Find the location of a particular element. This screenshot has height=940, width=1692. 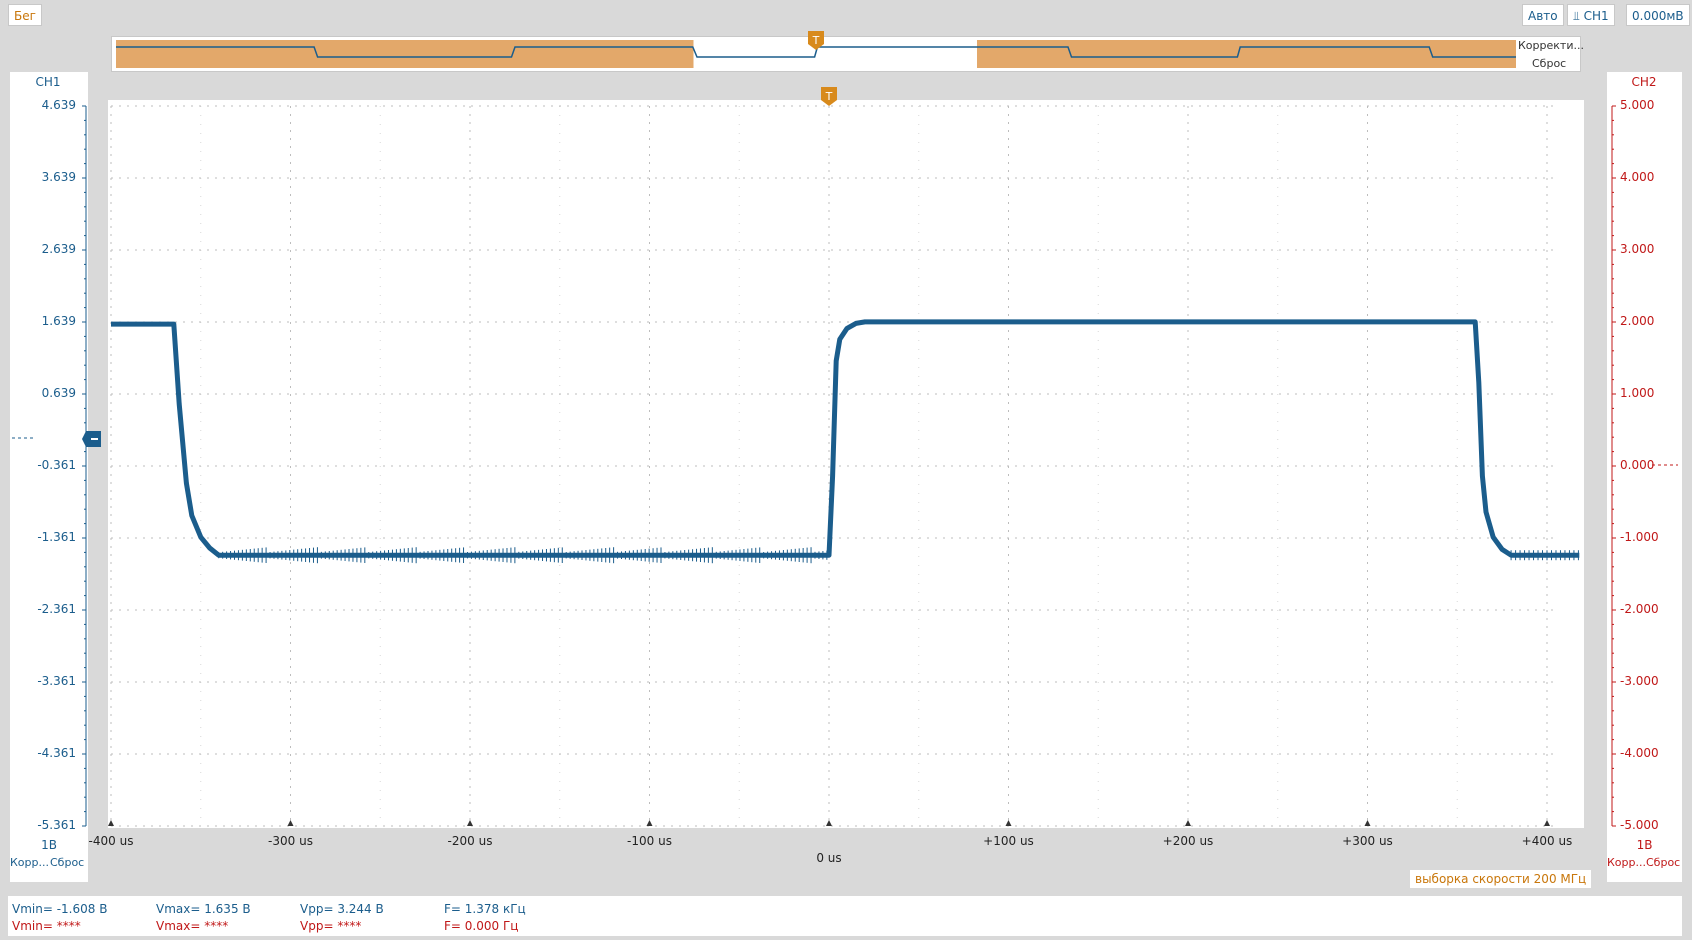

ch1-vmax: Vmax= 1.635 В is located at coordinates (203, 909).